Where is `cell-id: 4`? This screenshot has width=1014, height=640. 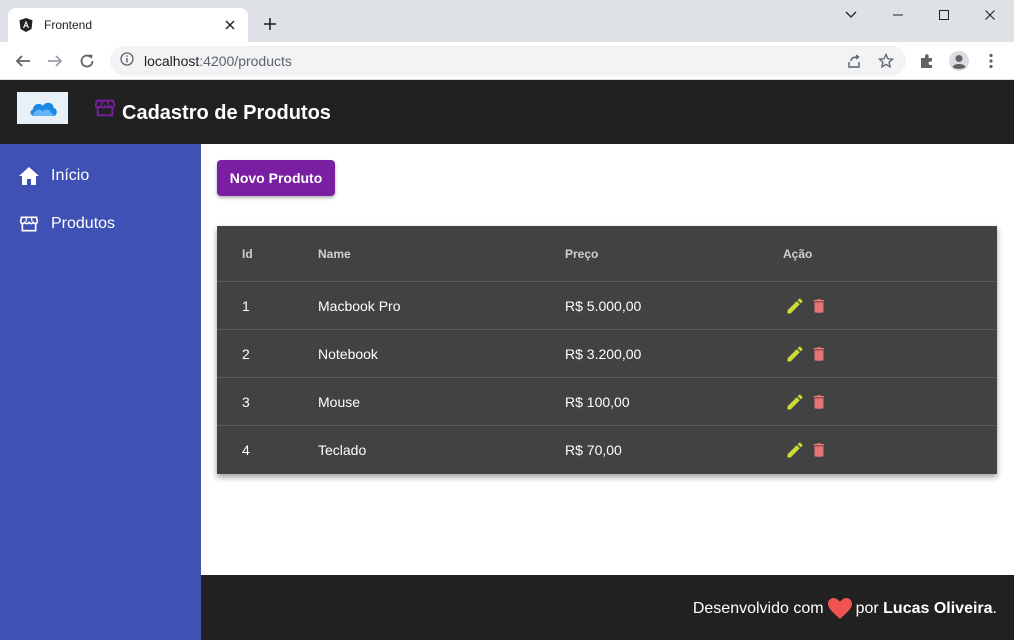 cell-id: 4 is located at coordinates (246, 450).